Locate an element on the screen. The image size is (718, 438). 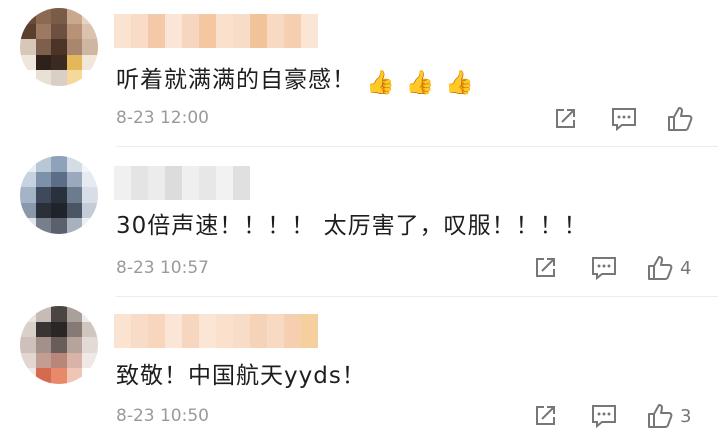
like-button: 4 is located at coordinates (668, 268).